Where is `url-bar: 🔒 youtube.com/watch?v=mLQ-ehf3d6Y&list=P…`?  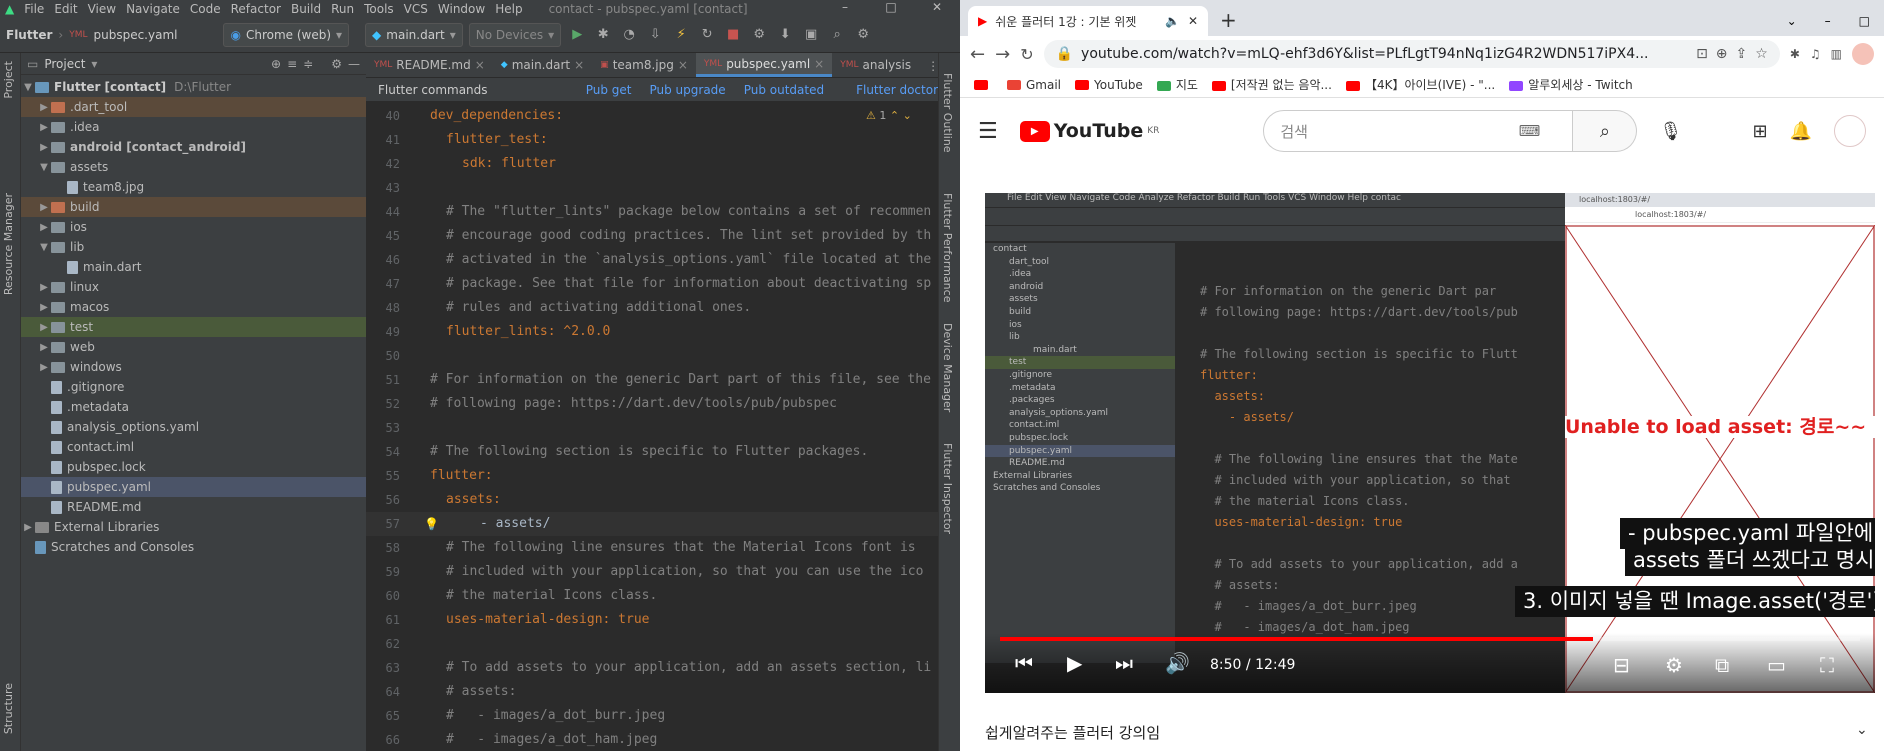
url-bar: 🔒 youtube.com/watch?v=mLQ-ehf3d6Y&list=P… is located at coordinates (1411, 54).